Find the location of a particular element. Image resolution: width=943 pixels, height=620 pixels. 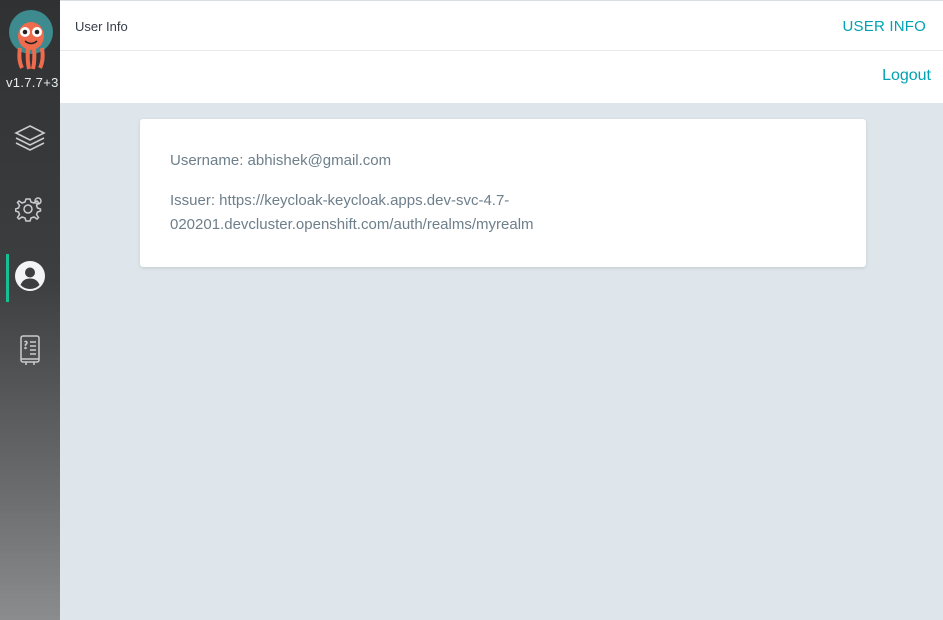

sidebar-item-documentation is located at coordinates (30, 352).